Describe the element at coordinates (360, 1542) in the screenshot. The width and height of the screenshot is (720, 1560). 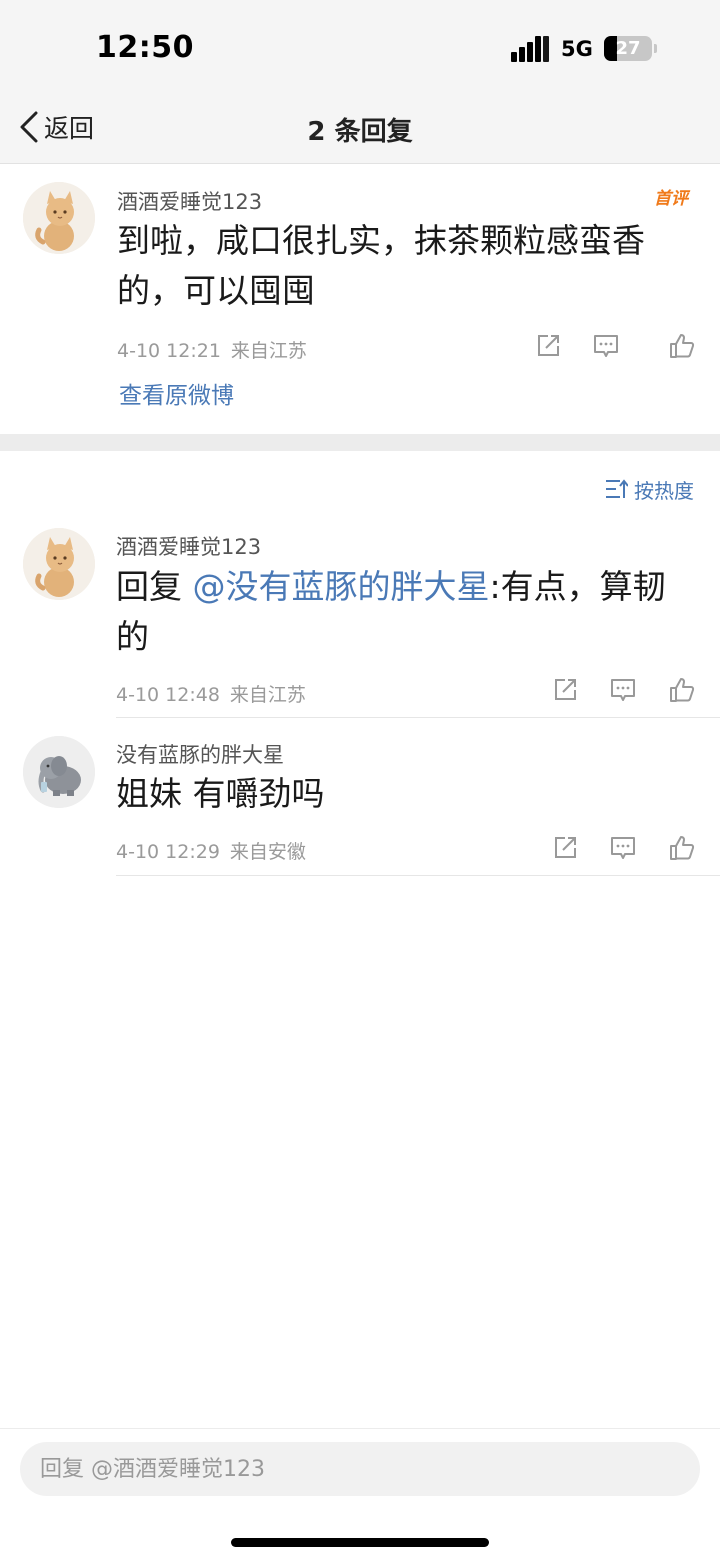
I see `home-indicator` at that location.